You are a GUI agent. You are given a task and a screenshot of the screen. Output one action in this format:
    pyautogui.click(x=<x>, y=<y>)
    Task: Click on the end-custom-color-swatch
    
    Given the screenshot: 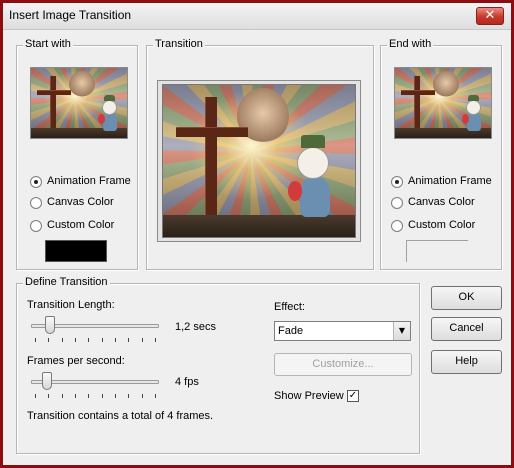 What is the action you would take?
    pyautogui.click(x=437, y=251)
    